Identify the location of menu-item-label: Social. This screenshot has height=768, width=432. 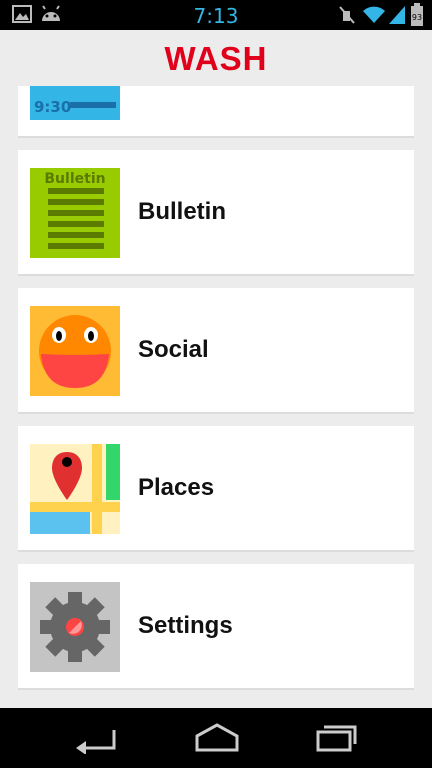
(173, 349).